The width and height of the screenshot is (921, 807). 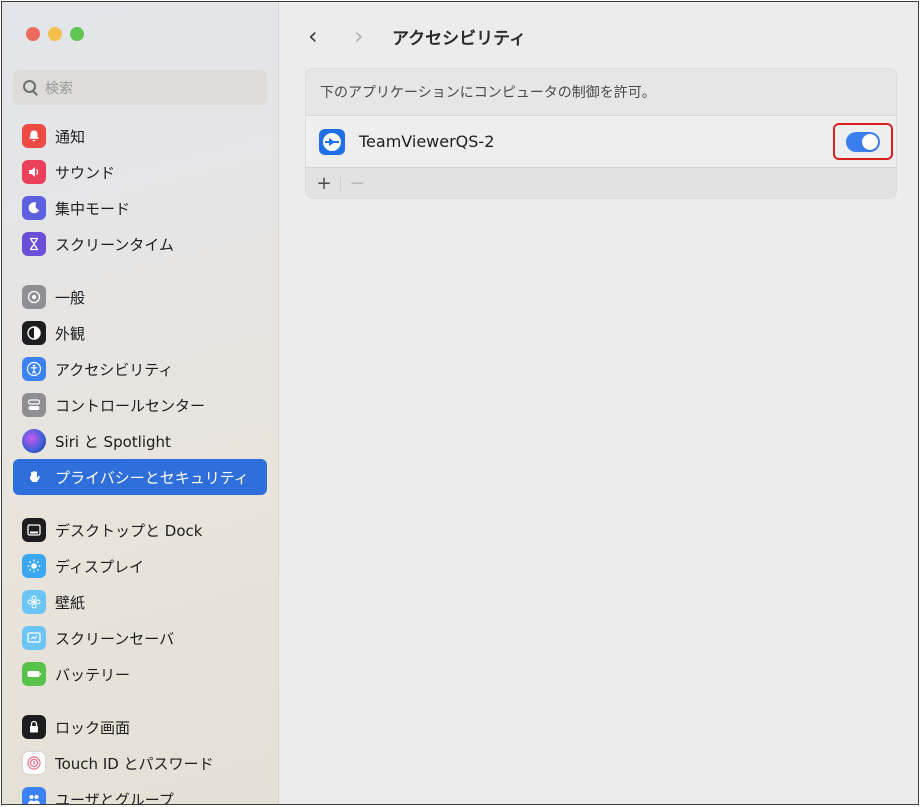 What do you see at coordinates (34, 369) in the screenshot?
I see `accessibility-icon` at bounding box center [34, 369].